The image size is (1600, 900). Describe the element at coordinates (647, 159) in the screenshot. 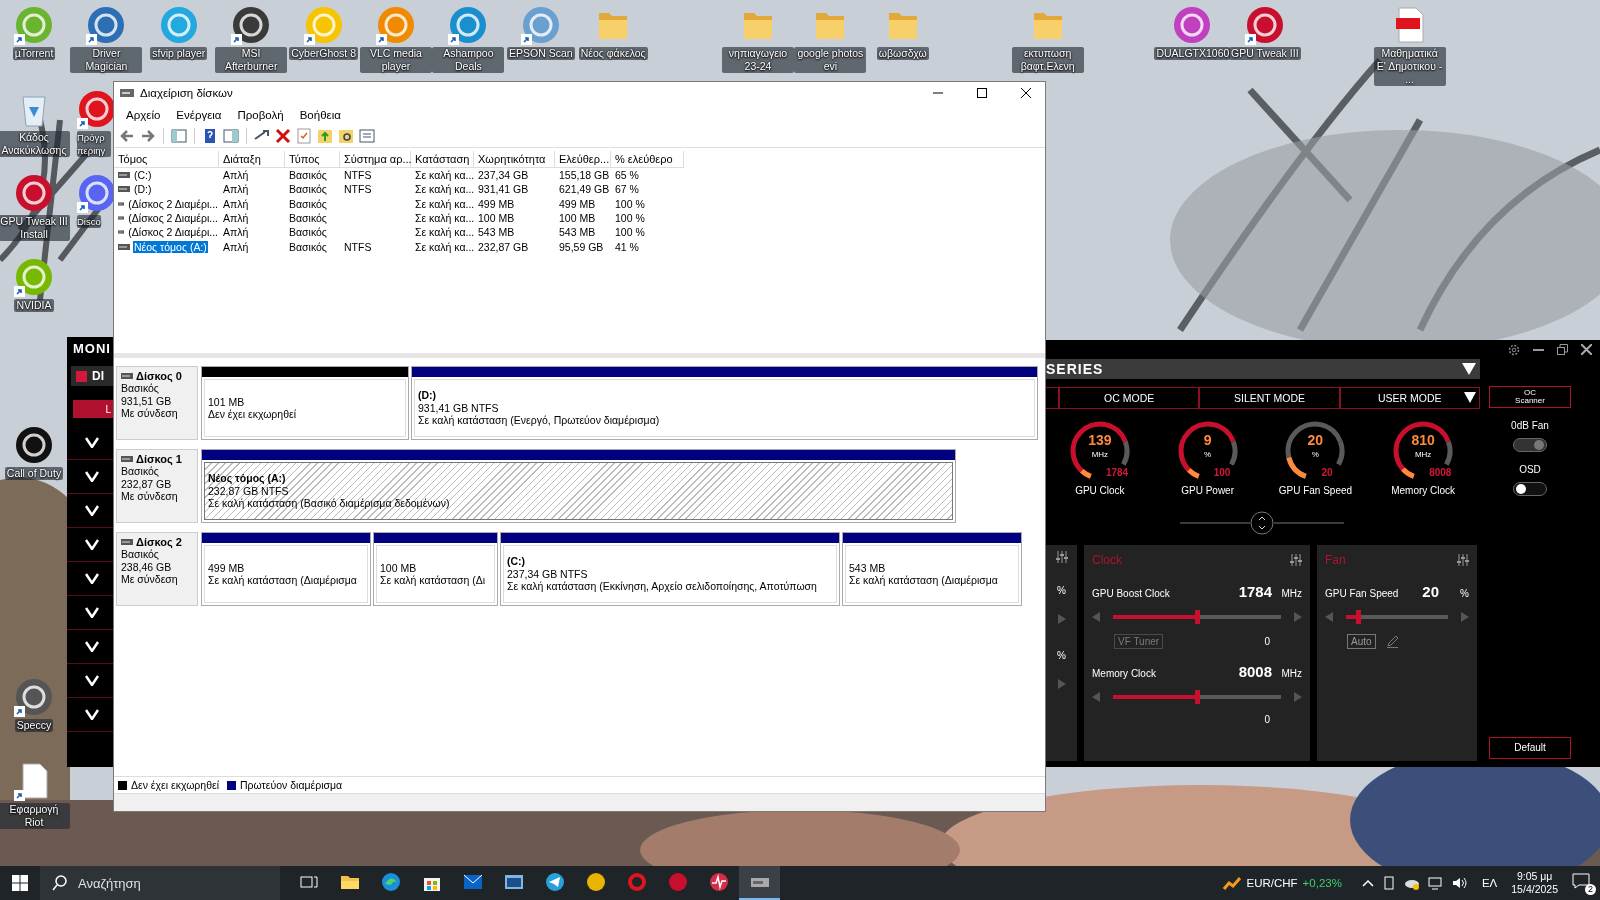

I see `column-header: % ελεύθερο` at that location.